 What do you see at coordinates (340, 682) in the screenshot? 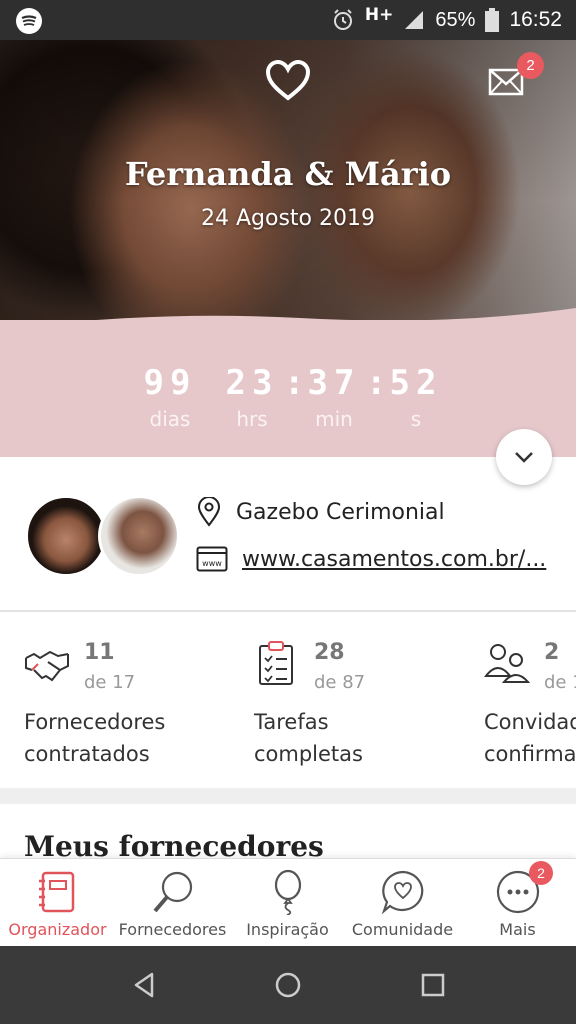
I see `stat-total: de 87` at bounding box center [340, 682].